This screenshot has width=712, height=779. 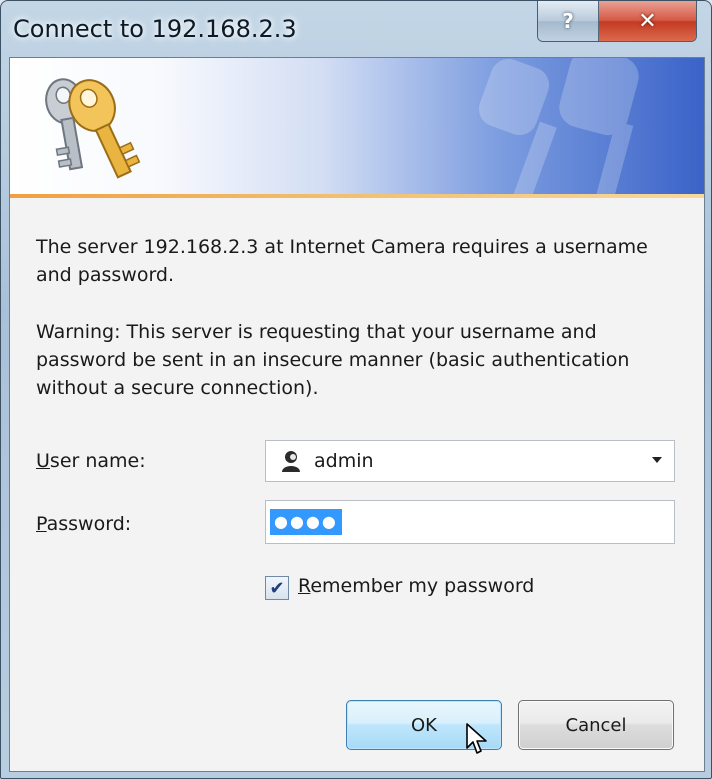 What do you see at coordinates (470, 461) in the screenshot?
I see `username-combobox: admin` at bounding box center [470, 461].